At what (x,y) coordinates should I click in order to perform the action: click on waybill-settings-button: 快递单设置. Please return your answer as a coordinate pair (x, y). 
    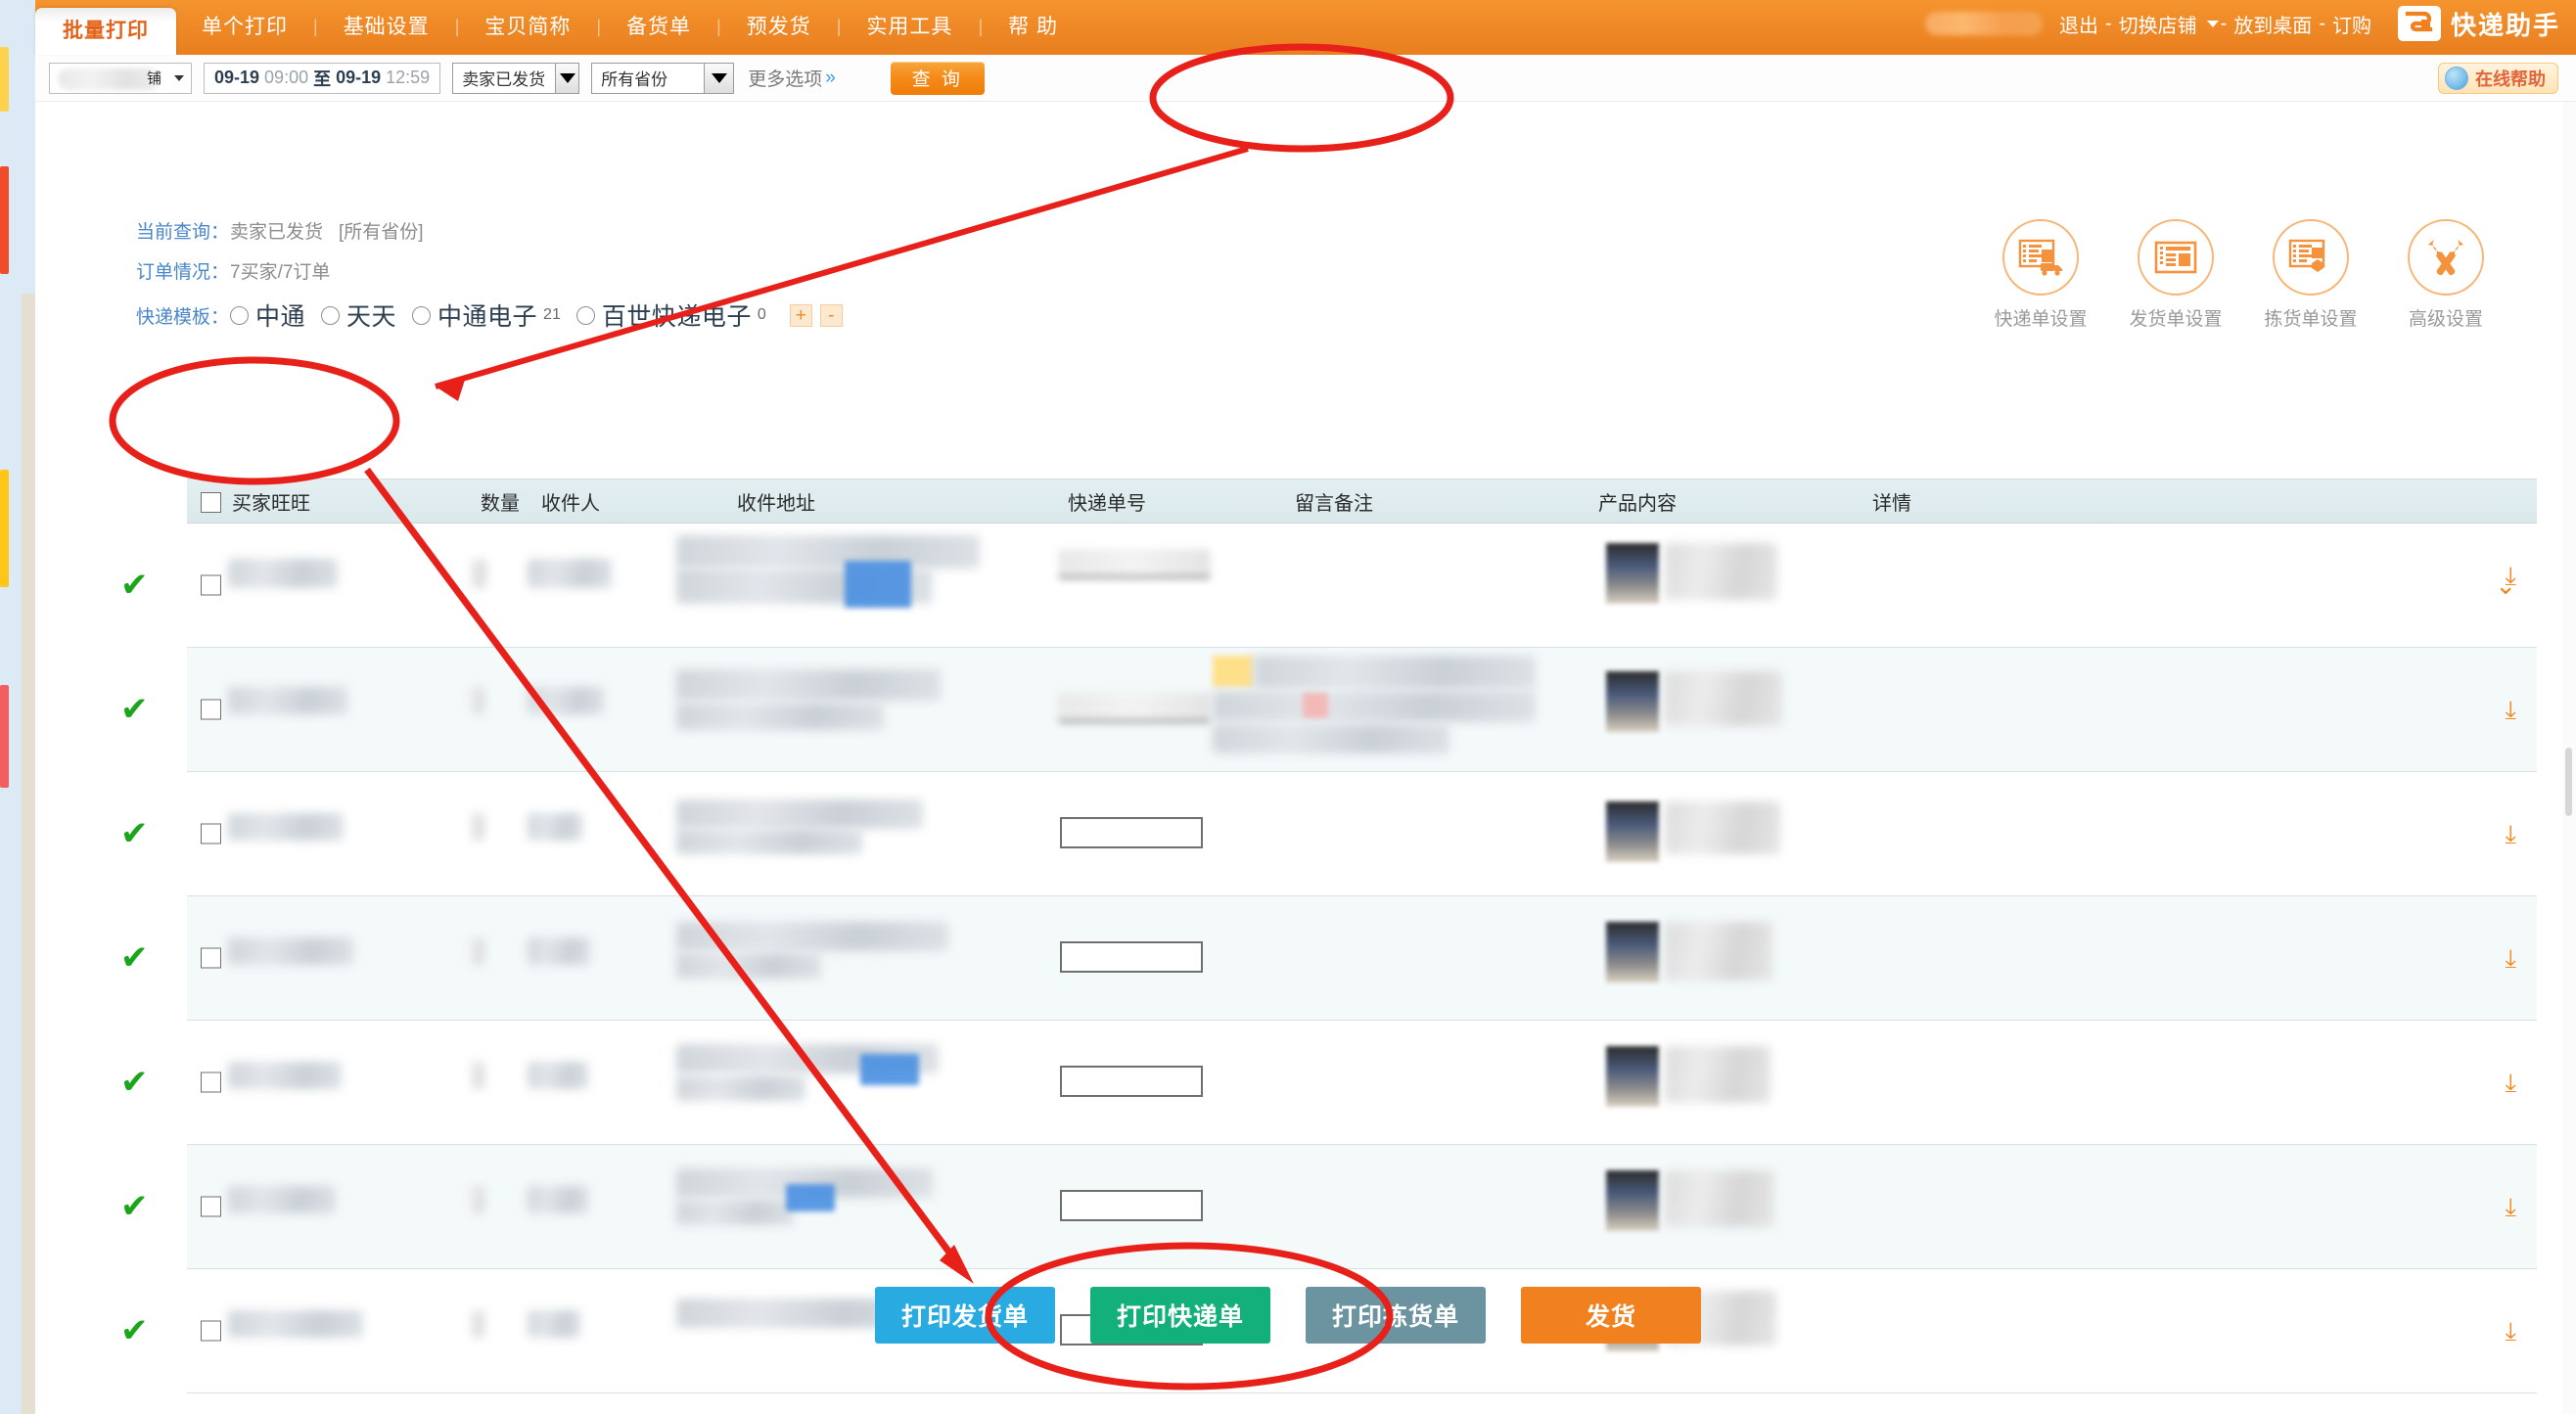
    Looking at the image, I should click on (2040, 275).